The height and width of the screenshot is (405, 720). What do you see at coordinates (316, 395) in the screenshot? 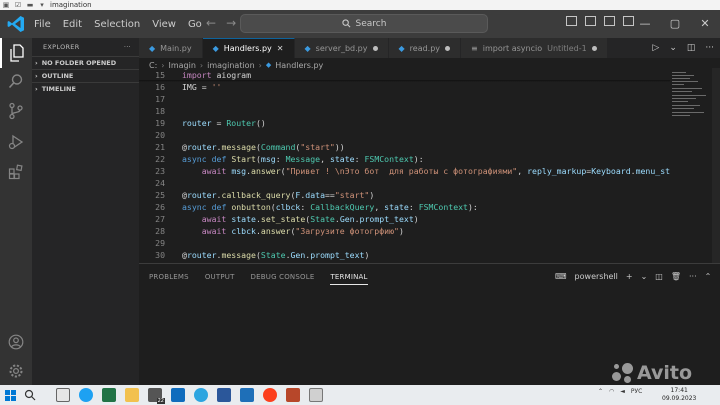
I see `notepad-icon` at bounding box center [316, 395].